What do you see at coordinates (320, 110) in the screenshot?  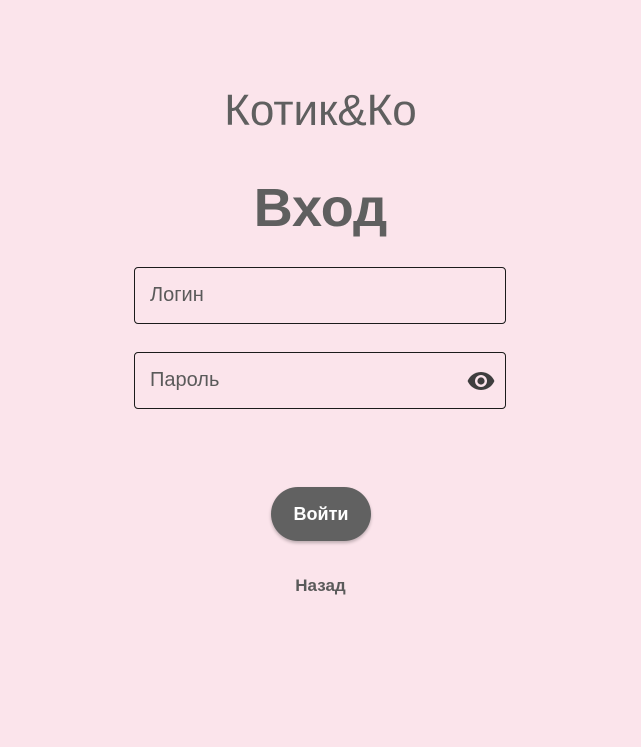 I see `app-title: Котик&Ко` at bounding box center [320, 110].